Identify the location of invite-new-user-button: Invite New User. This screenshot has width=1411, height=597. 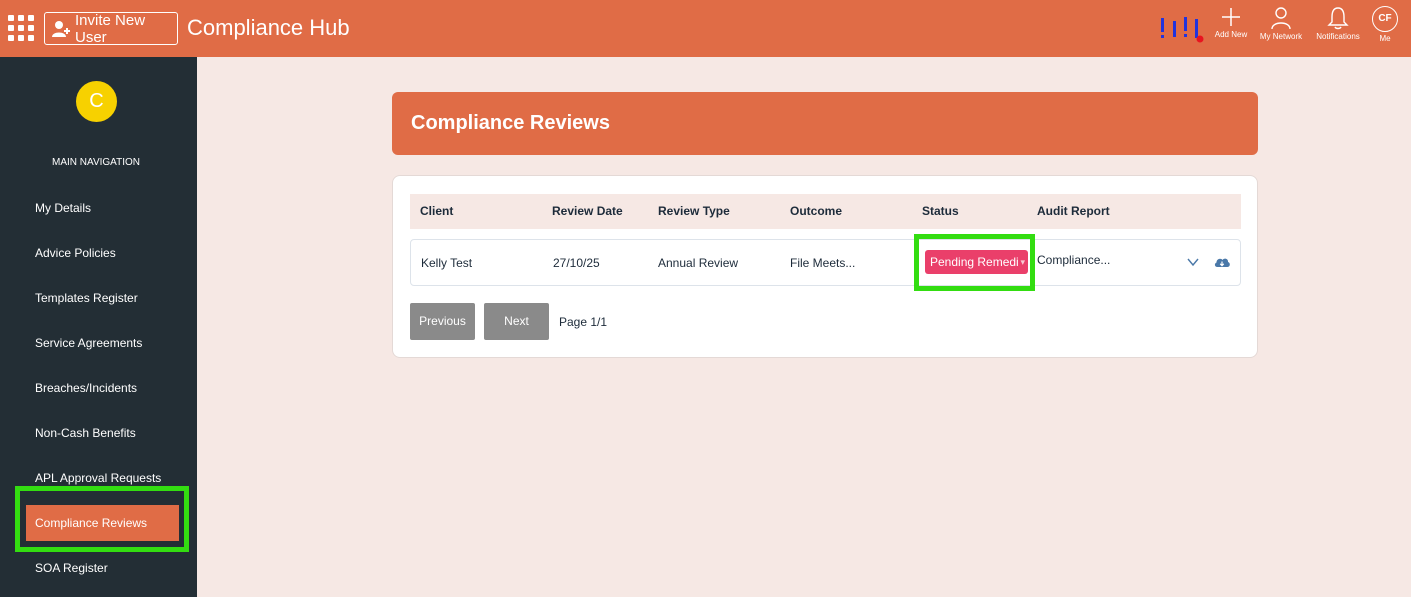
(111, 28).